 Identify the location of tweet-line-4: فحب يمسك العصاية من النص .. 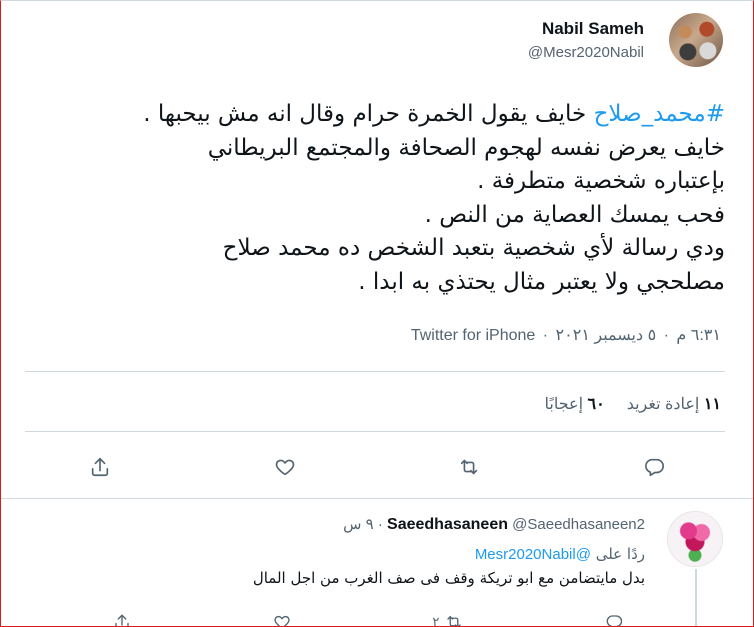
(574, 214).